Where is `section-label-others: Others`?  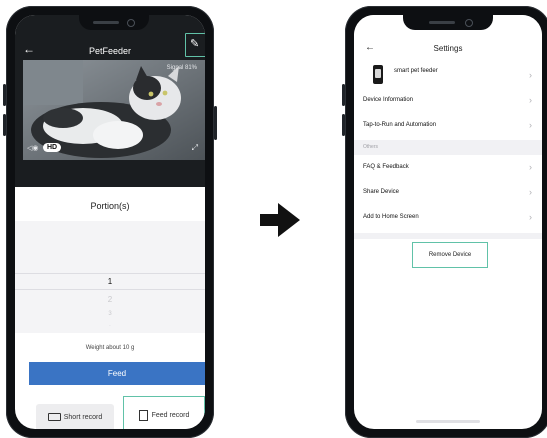
section-label-others: Others is located at coordinates (371, 147).